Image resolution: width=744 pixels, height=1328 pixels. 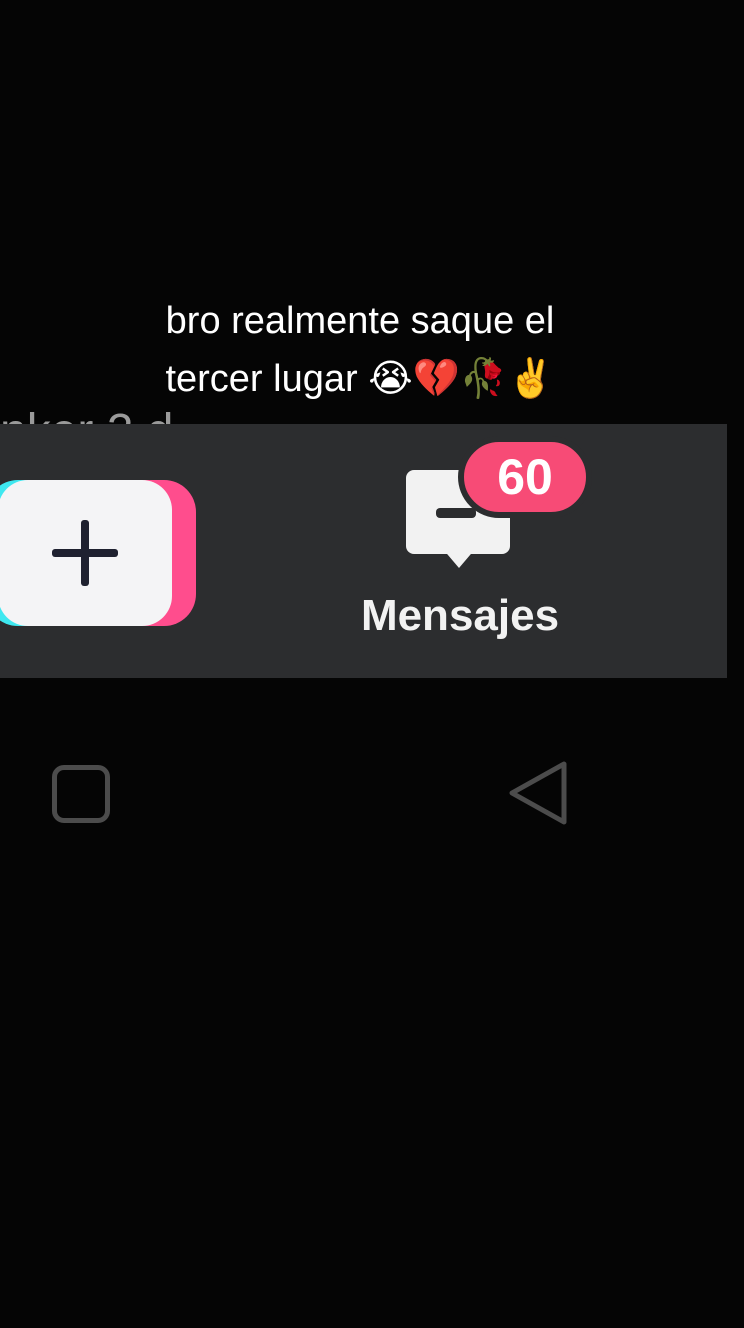 I want to click on square-recents-icon, so click(x=81, y=794).